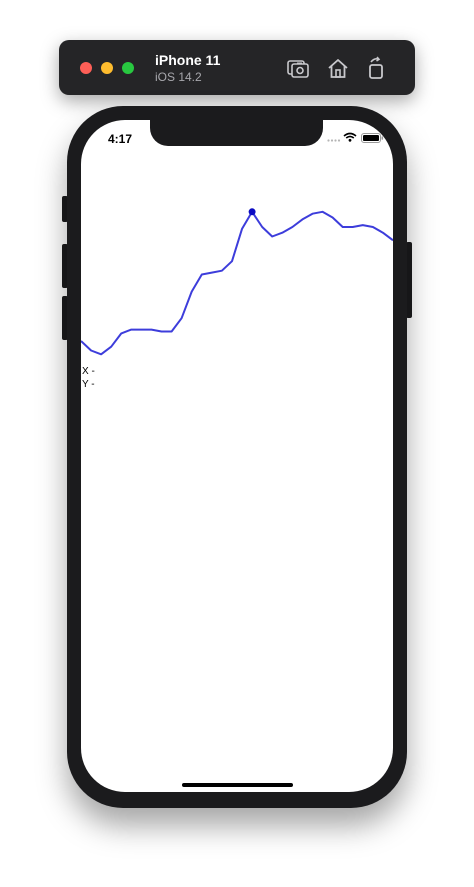 Image resolution: width=474 pixels, height=887 pixels. Describe the element at coordinates (88, 384) in the screenshot. I see `y-value-readout: Y -` at that location.